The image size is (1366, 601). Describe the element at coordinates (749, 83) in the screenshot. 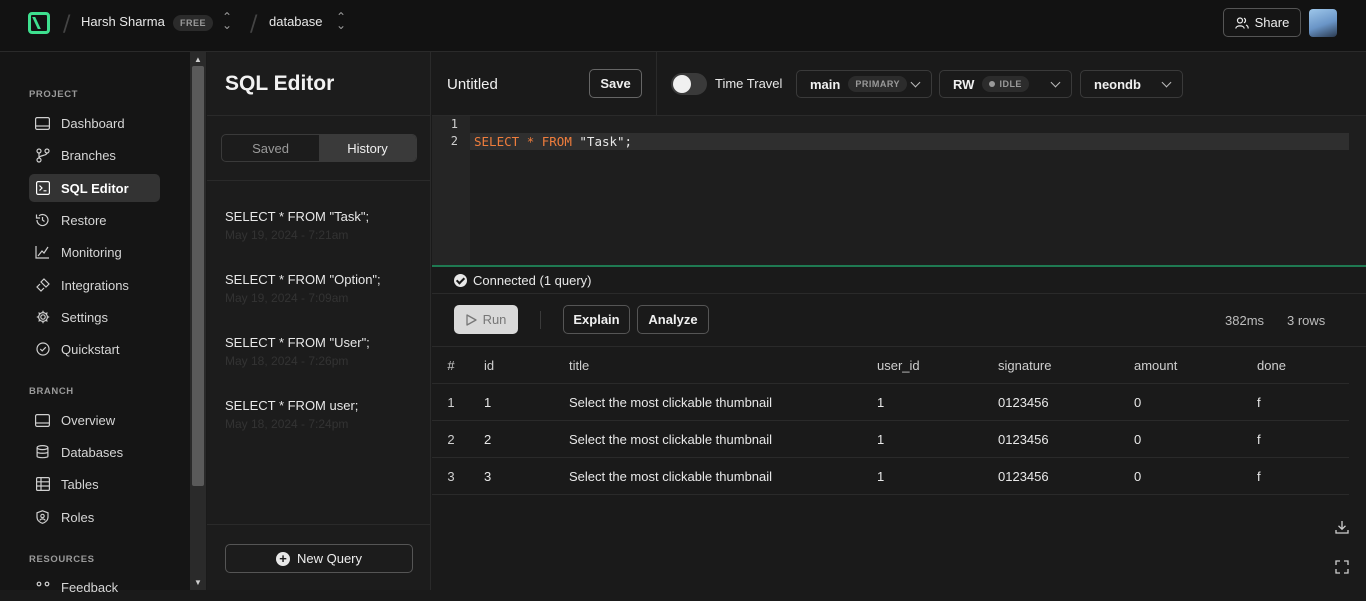

I see `time-travel-label: Time Travel` at that location.